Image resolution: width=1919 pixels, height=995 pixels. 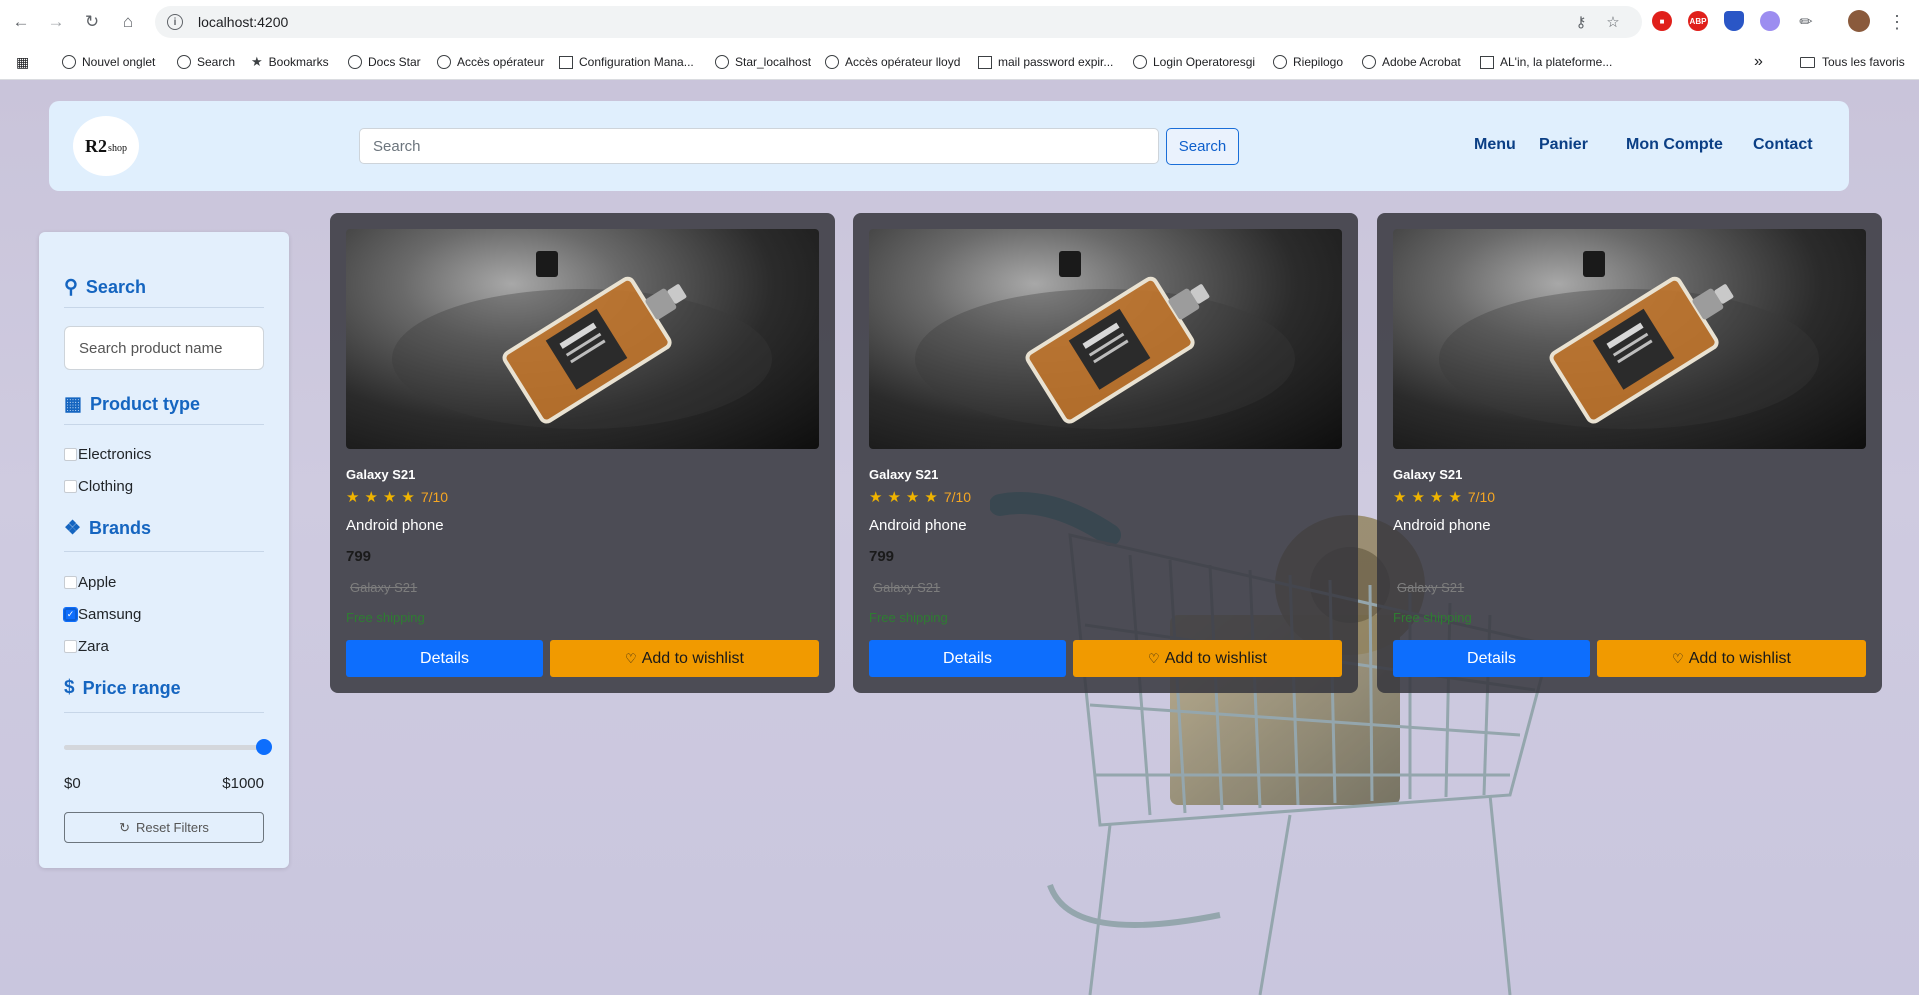 What do you see at coordinates (97, 582) in the screenshot?
I see `checkbox-label: Apple` at bounding box center [97, 582].